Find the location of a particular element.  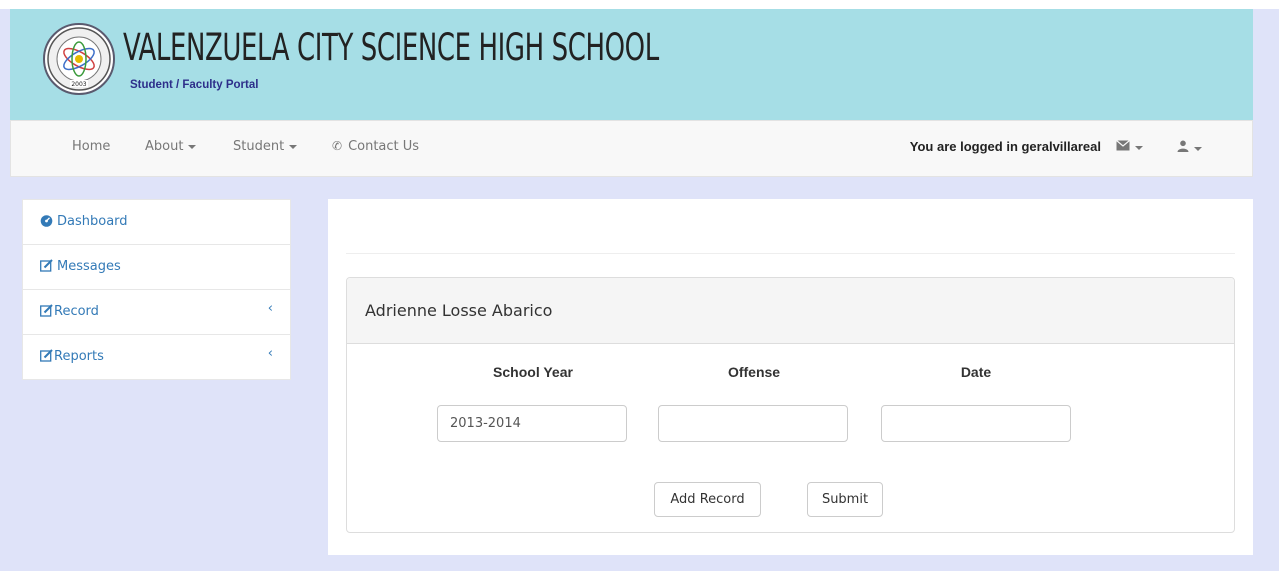

divider is located at coordinates (790, 253).